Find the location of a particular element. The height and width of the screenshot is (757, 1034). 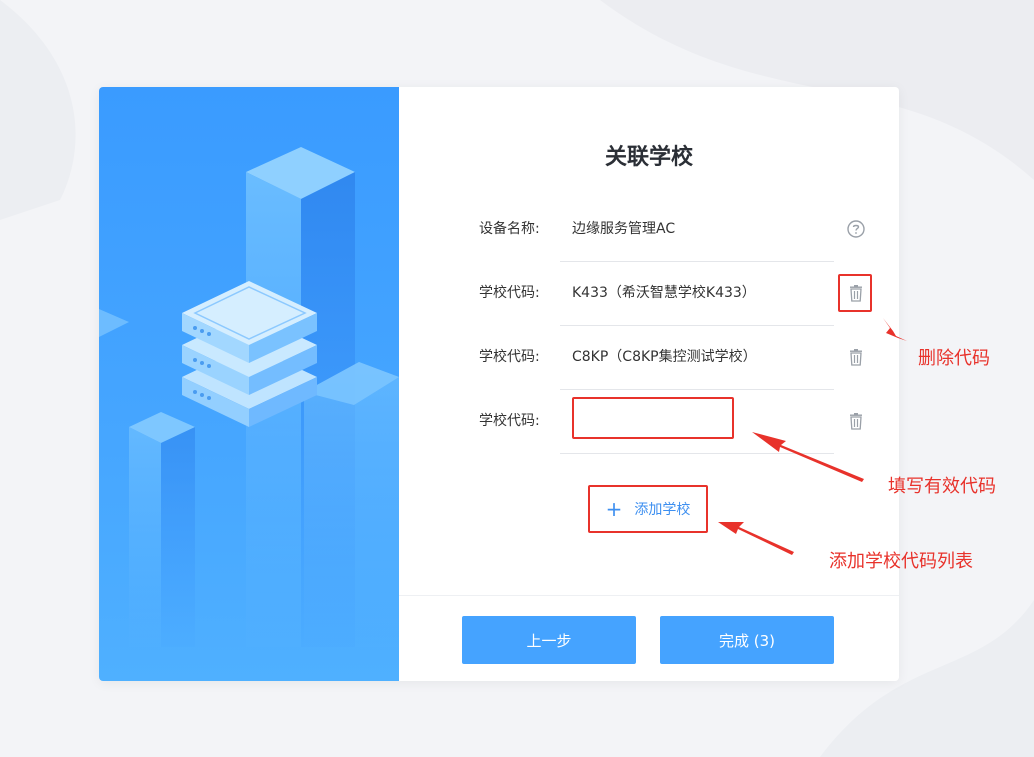

annotation-arrows is located at coordinates (812, 436).